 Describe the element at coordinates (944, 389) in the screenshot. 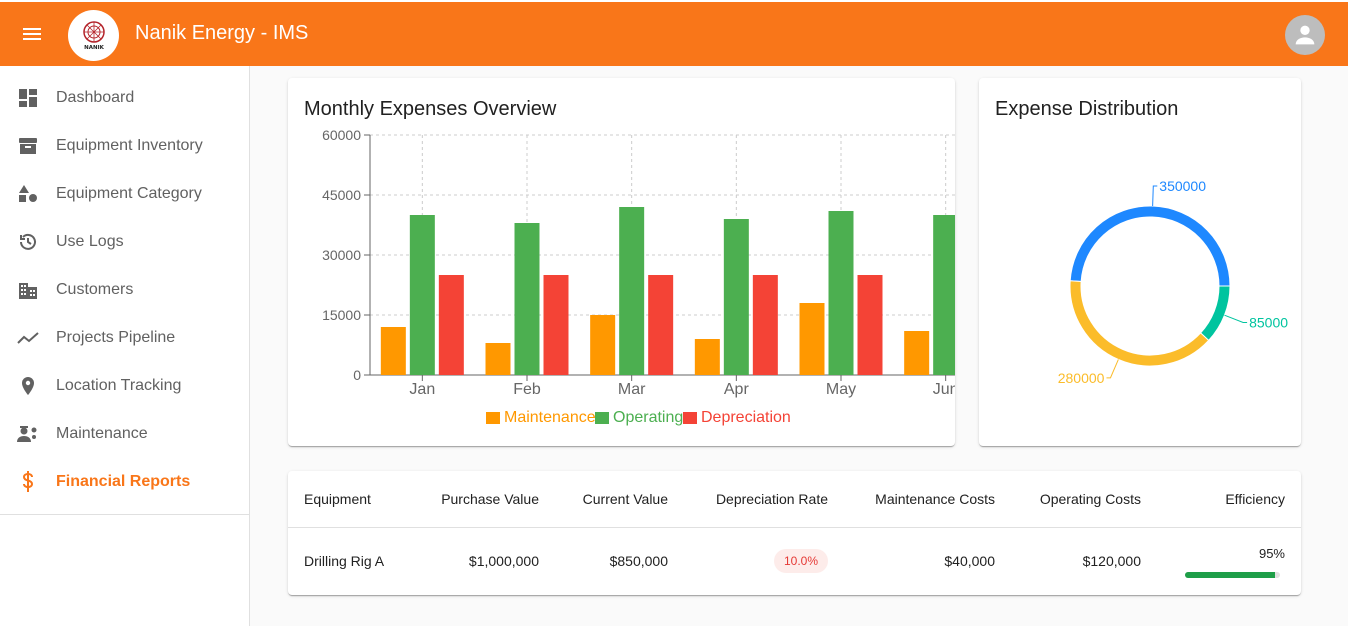

I see `x-tick-label: Jun` at that location.